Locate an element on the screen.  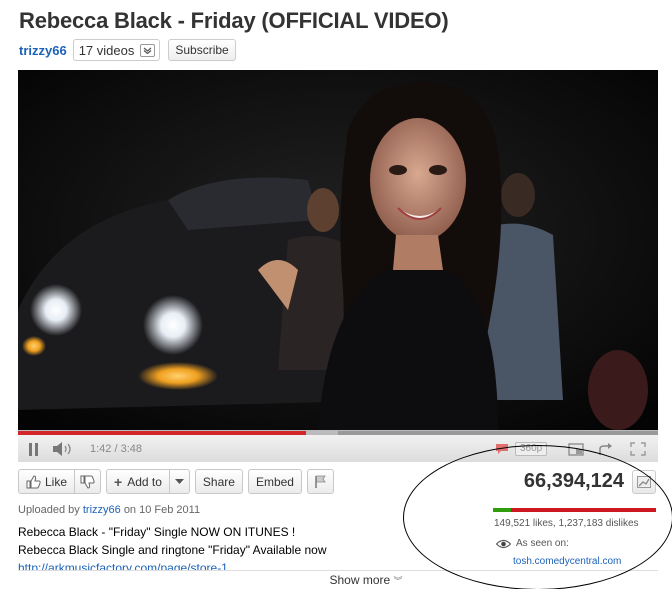
plus-icon: + is located at coordinates (118, 481).